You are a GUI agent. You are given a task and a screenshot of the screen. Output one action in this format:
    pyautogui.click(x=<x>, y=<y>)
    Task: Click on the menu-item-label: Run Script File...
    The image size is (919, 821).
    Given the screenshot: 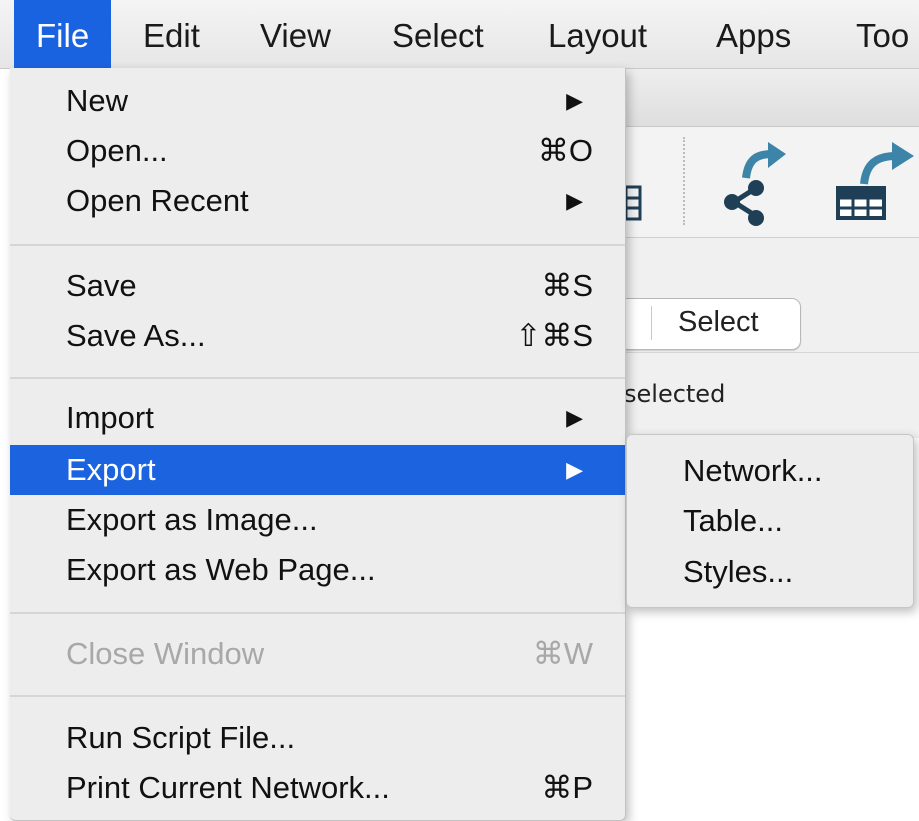 What is the action you would take?
    pyautogui.click(x=181, y=737)
    